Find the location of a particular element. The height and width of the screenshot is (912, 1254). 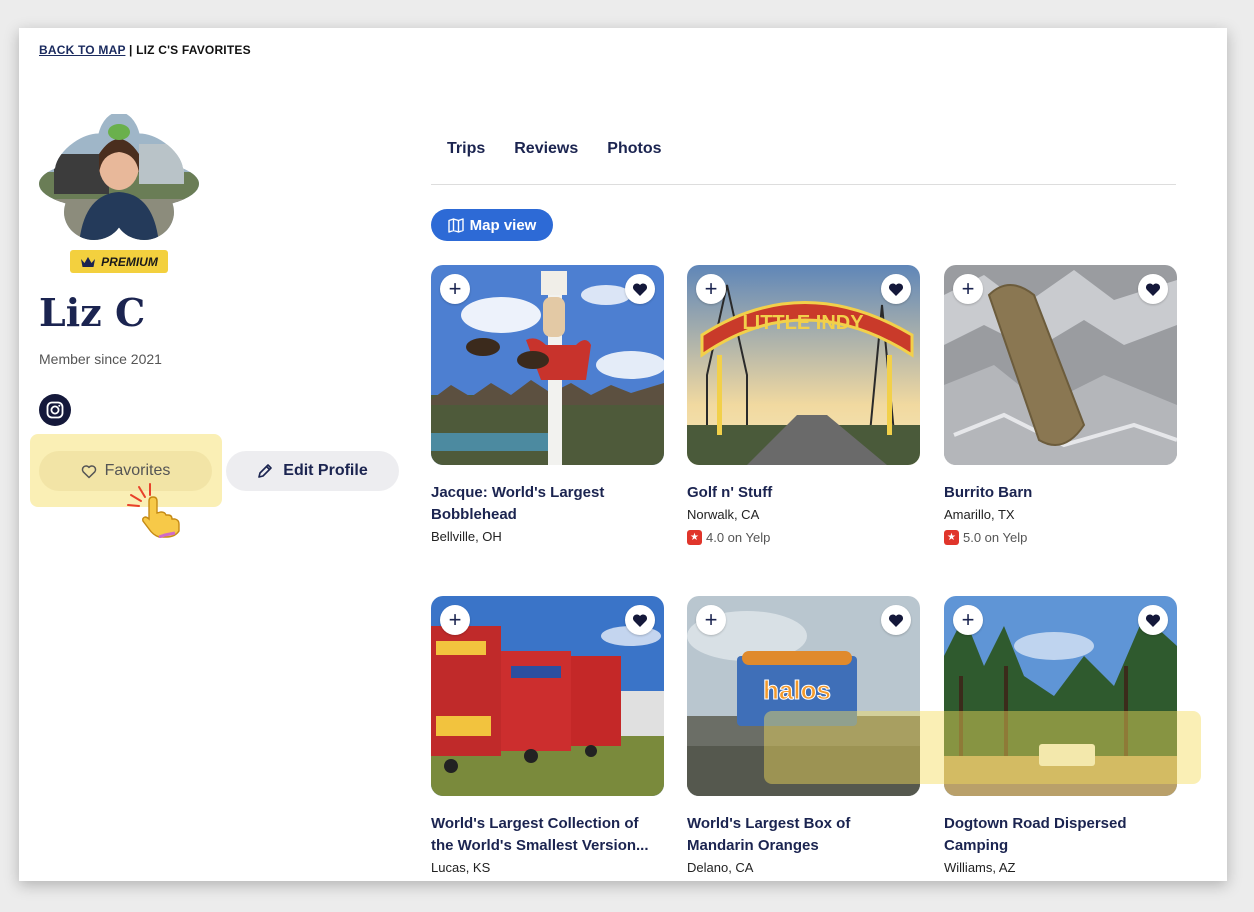

breadcrumb-current: LIZ C'S FAVORITES is located at coordinates (193, 50).